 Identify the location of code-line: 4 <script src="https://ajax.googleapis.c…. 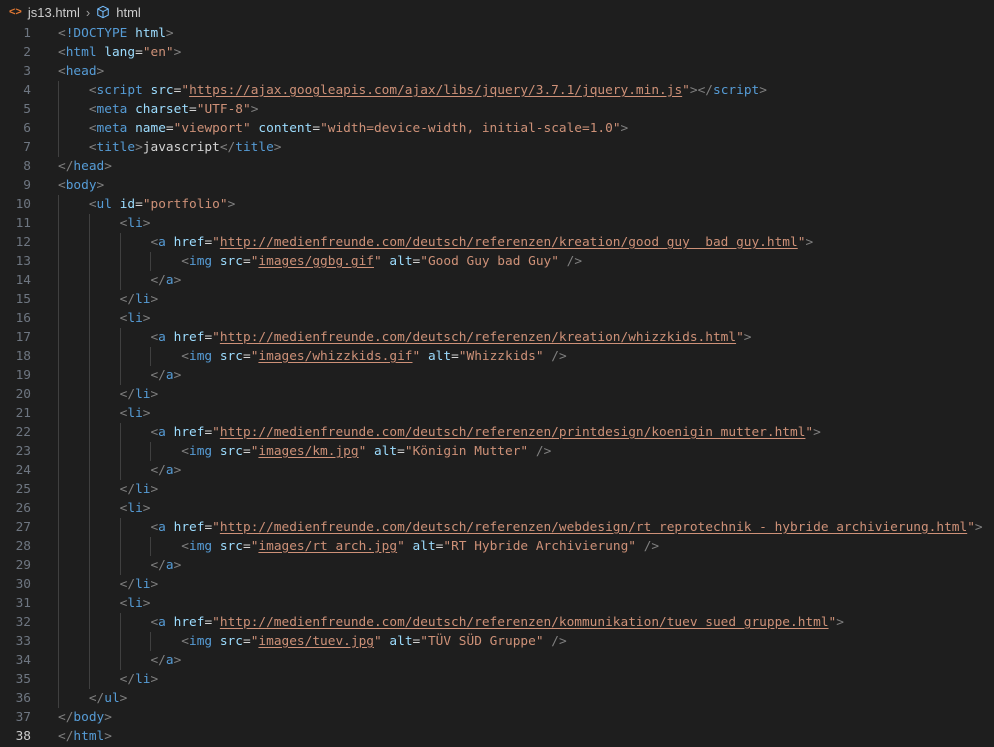
(497, 90).